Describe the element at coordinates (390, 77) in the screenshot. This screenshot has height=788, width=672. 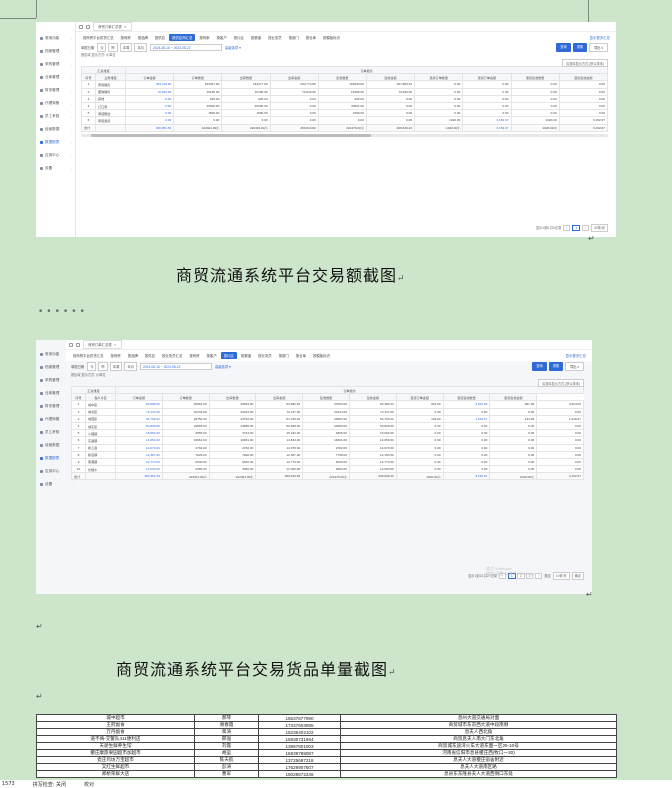
I see `column-header: 签收金额` at that location.